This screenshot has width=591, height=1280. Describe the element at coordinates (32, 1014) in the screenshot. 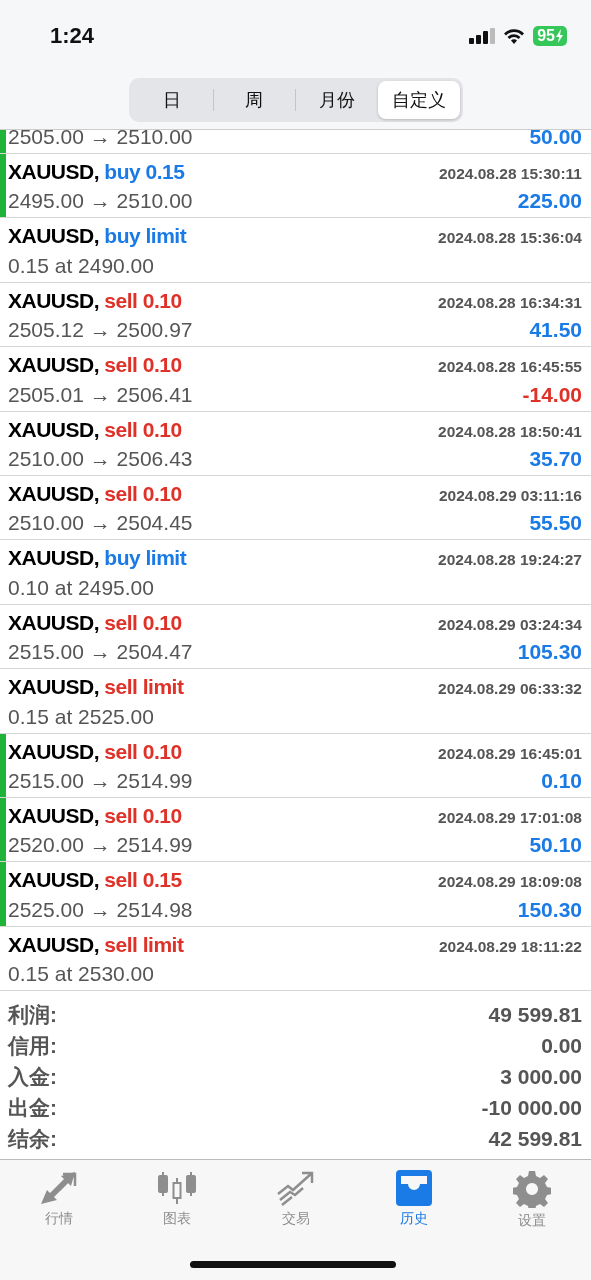

I see `summary-label: 利润:` at that location.